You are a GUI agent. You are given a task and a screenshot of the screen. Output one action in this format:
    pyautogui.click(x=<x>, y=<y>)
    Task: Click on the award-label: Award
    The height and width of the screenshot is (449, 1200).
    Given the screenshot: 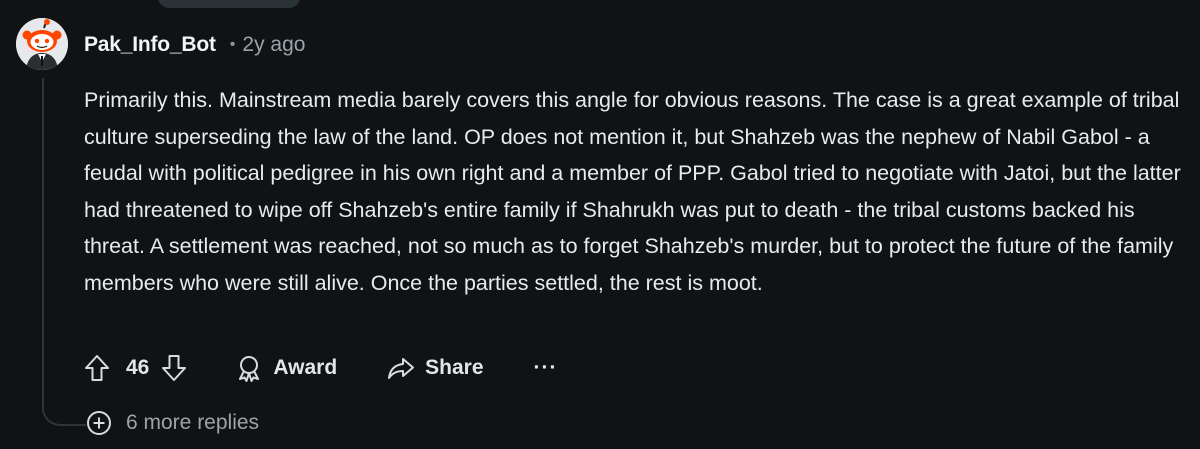 What is the action you would take?
    pyautogui.click(x=305, y=367)
    